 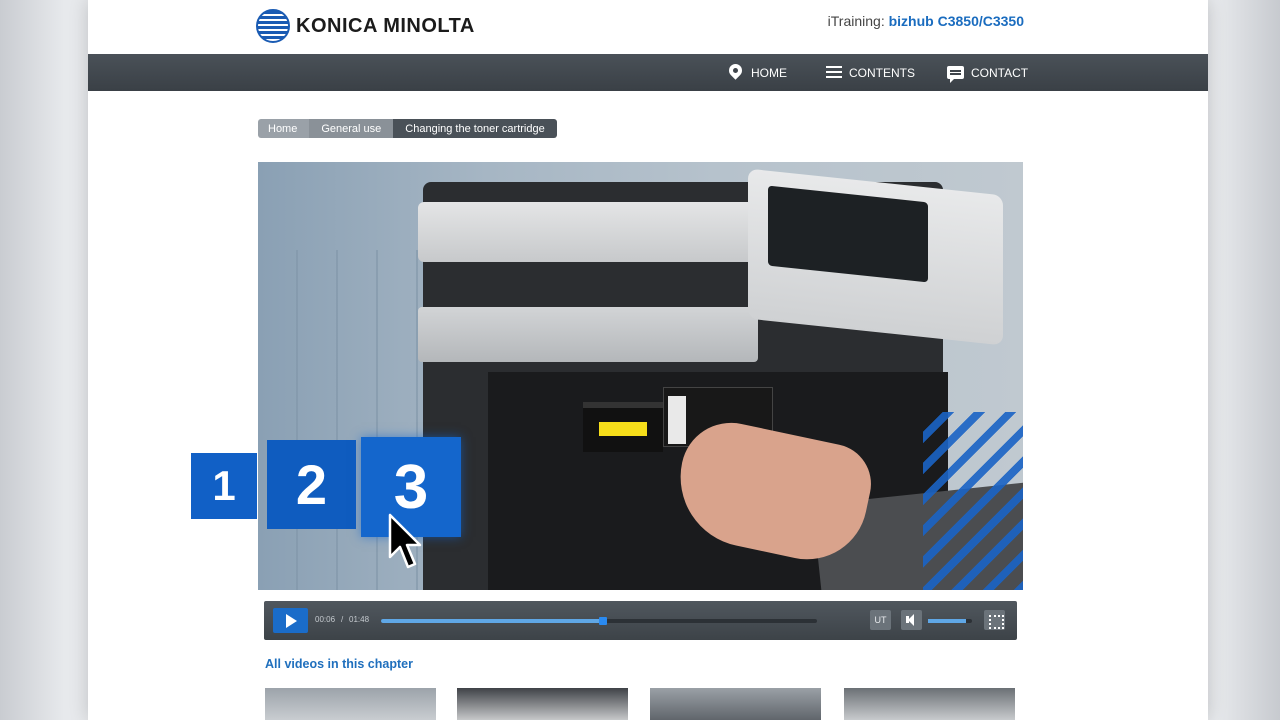 I want to click on globe-logo-icon, so click(x=273, y=26).